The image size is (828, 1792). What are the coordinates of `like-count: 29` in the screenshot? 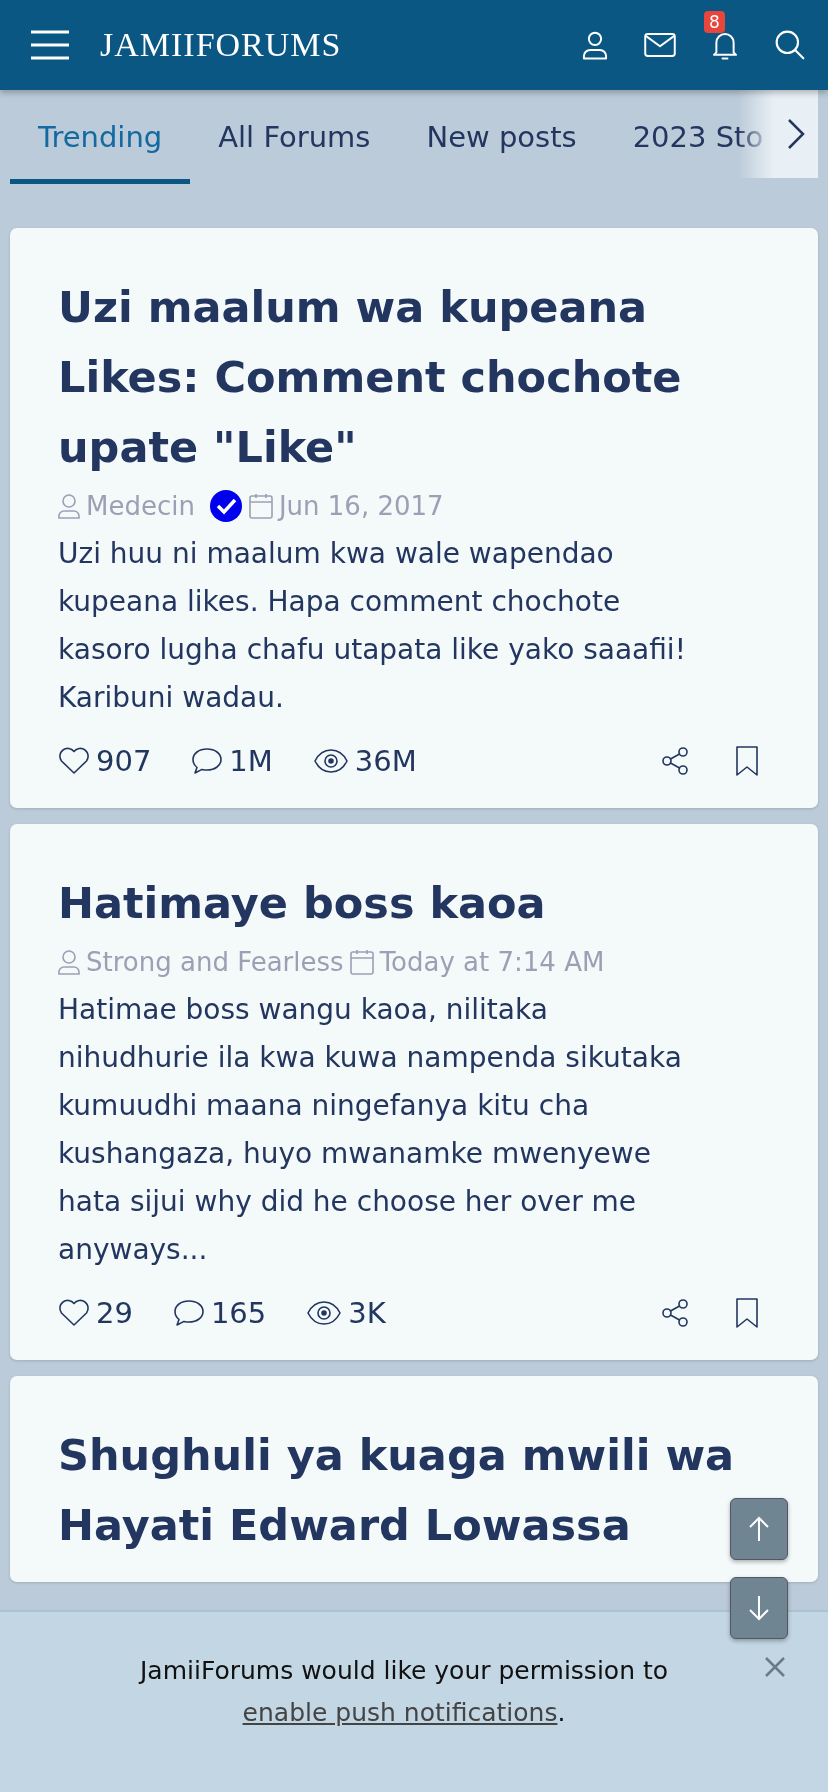 It's located at (114, 1313).